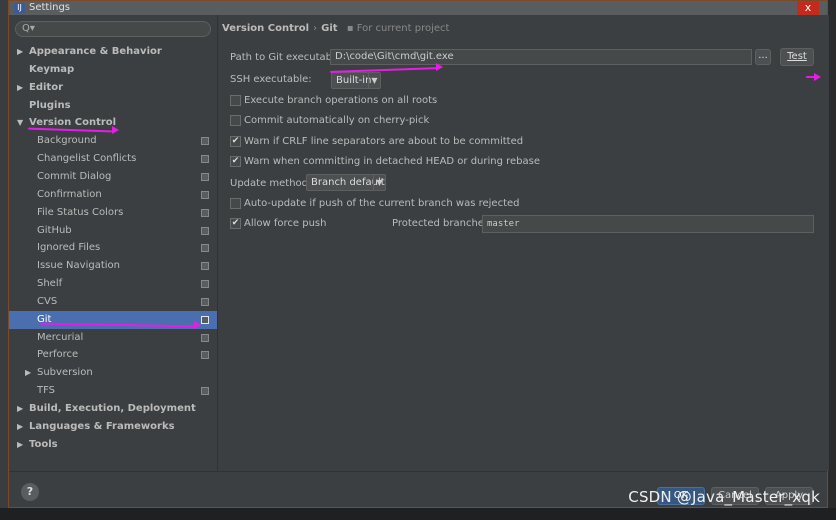 This screenshot has height=520, width=836. Describe the element at coordinates (113, 231) in the screenshot. I see `tree-item: GitHub` at that location.